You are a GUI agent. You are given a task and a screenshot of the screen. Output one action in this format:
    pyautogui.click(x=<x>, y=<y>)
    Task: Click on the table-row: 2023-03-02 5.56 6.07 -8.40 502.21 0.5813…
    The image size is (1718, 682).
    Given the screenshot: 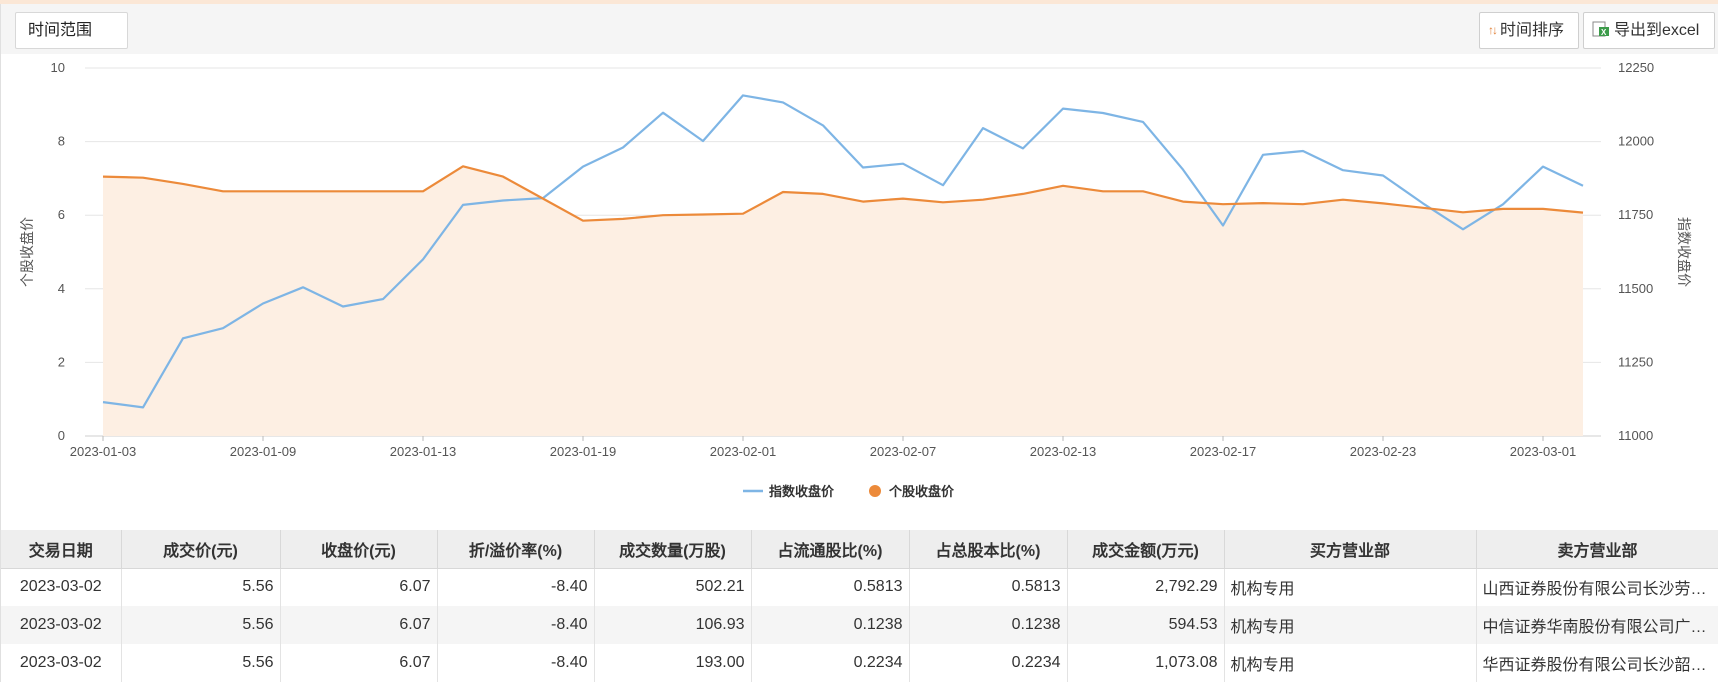 What is the action you would take?
    pyautogui.click(x=859, y=587)
    